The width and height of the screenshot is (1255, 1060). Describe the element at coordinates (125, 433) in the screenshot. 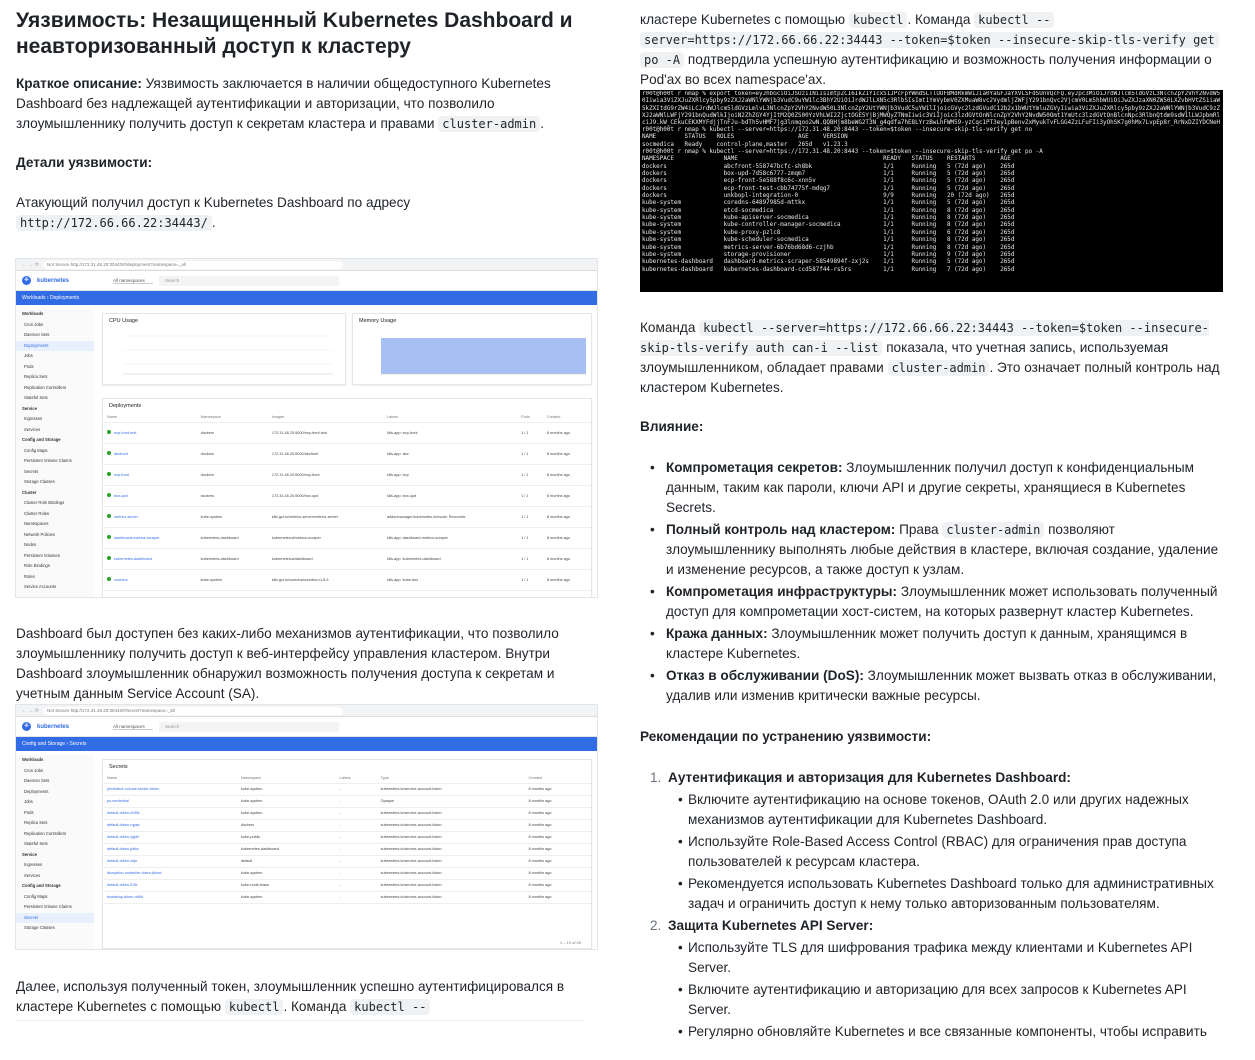

I see `deployment-link: ecp-front-test` at that location.